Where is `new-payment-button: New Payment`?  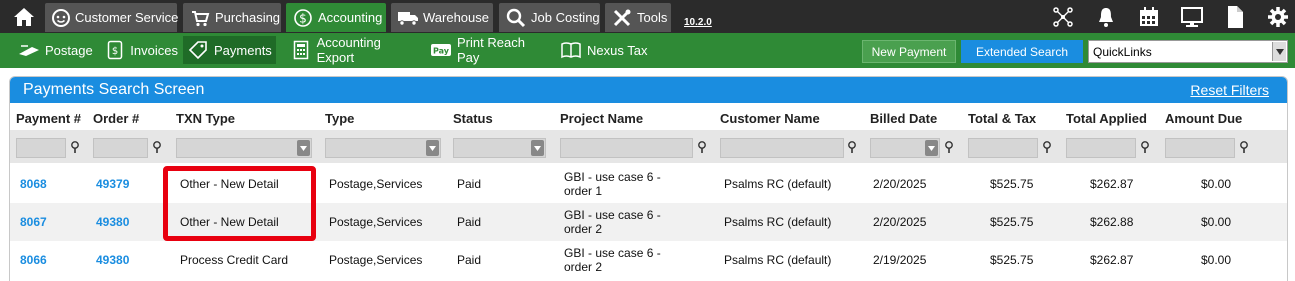 new-payment-button: New Payment is located at coordinates (909, 51).